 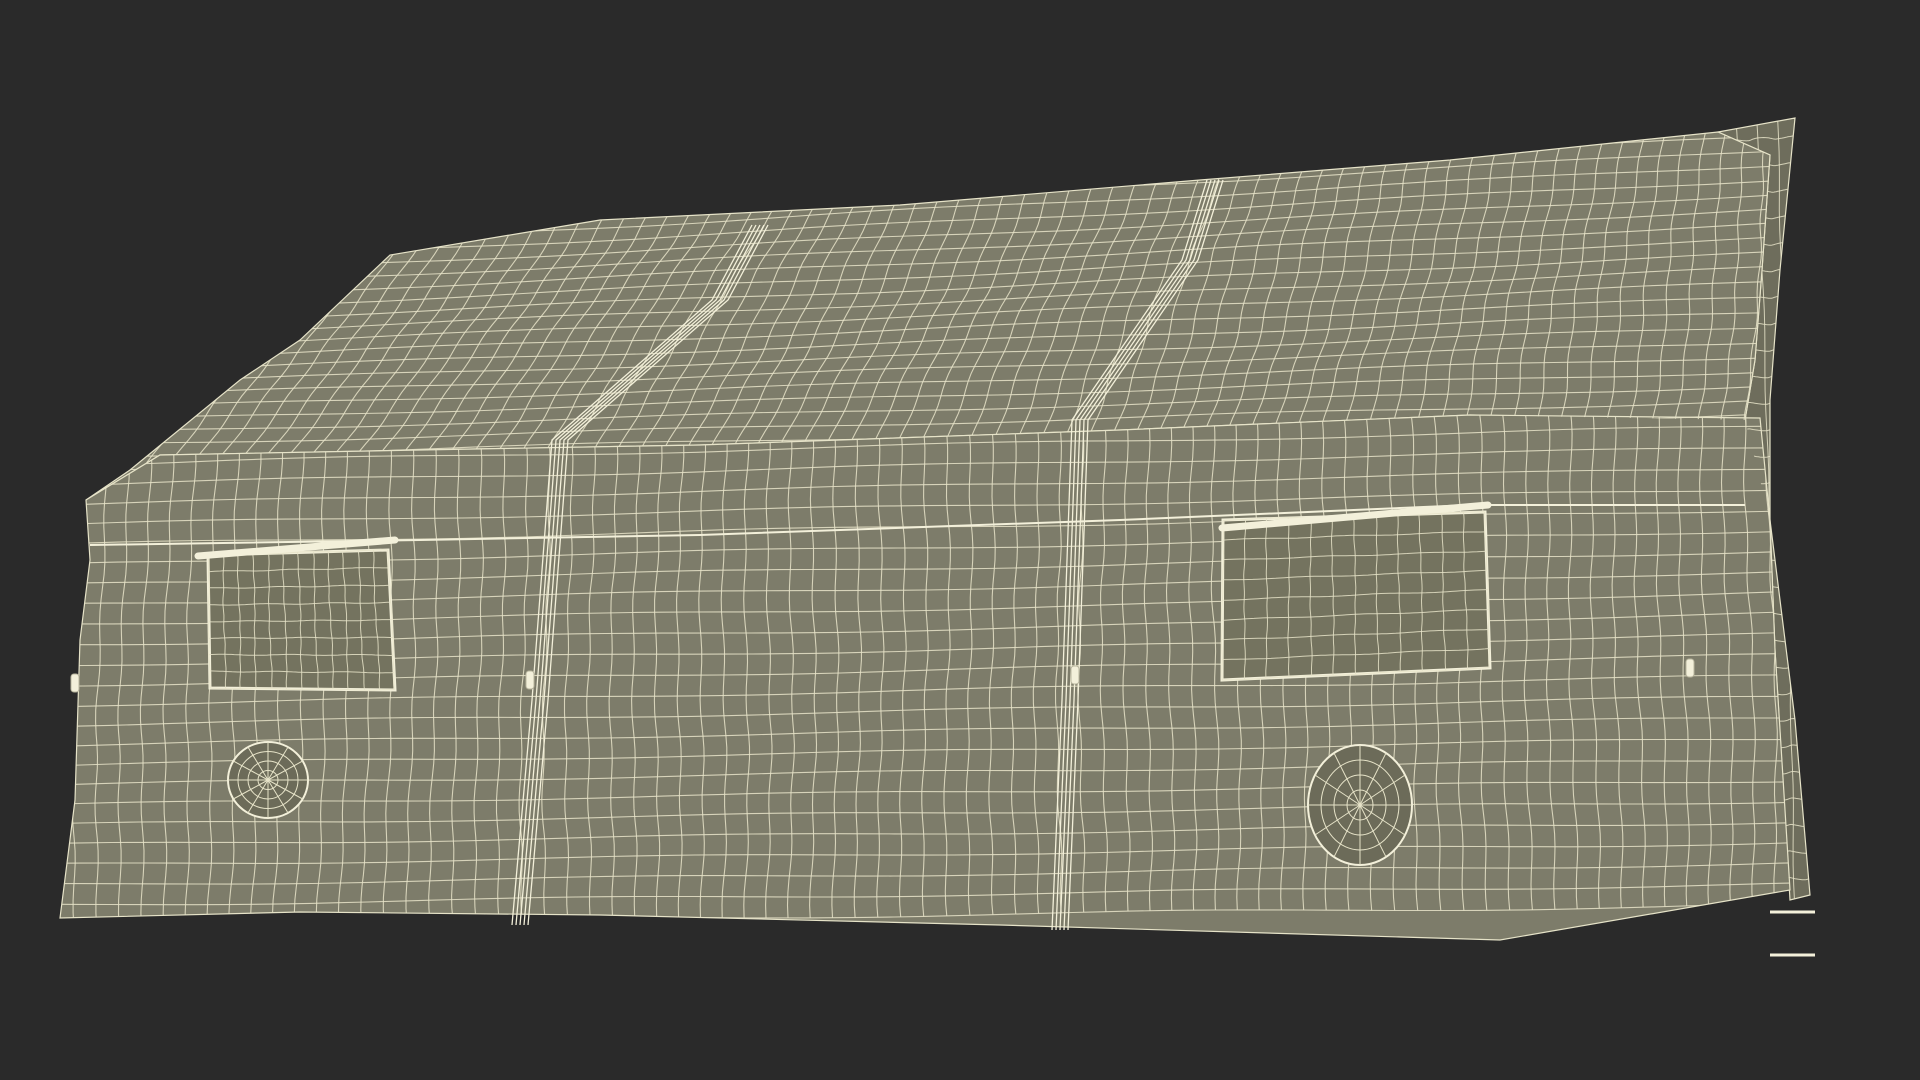 I want to click on window-left, so click(x=296, y=614).